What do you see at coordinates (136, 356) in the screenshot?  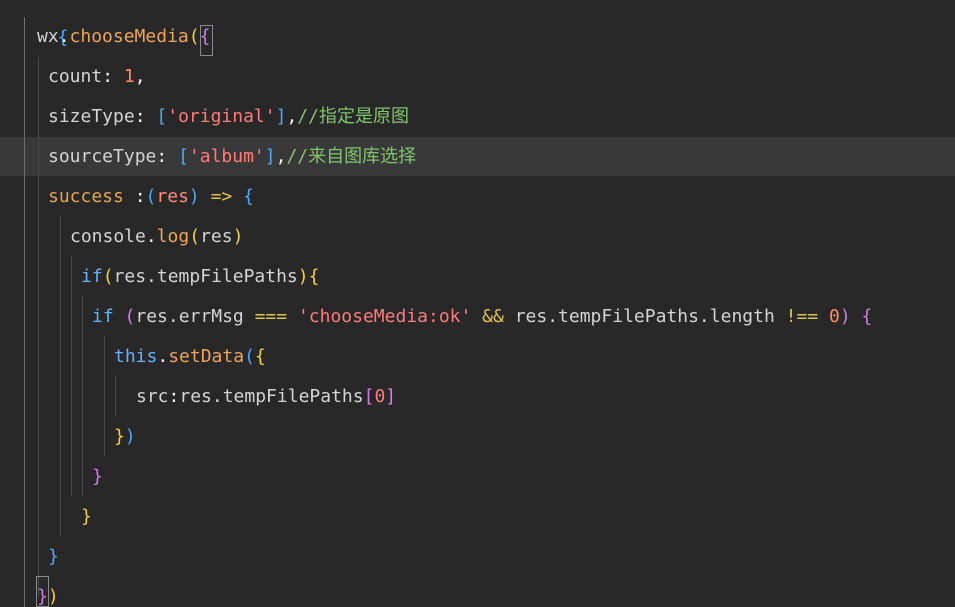 I see `keyword: this` at bounding box center [136, 356].